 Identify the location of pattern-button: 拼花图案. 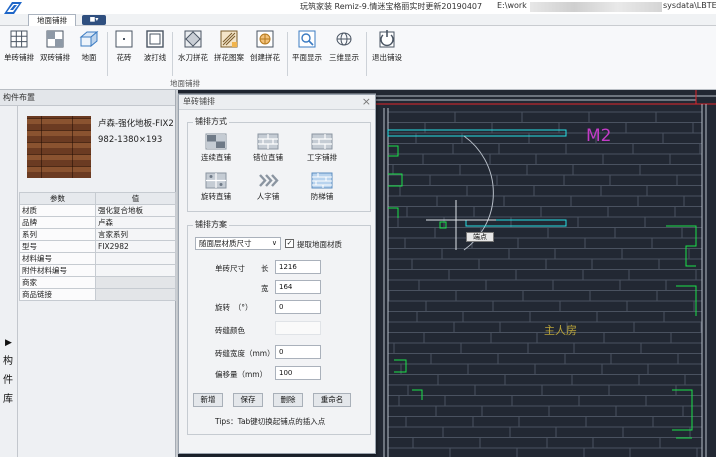
(229, 46).